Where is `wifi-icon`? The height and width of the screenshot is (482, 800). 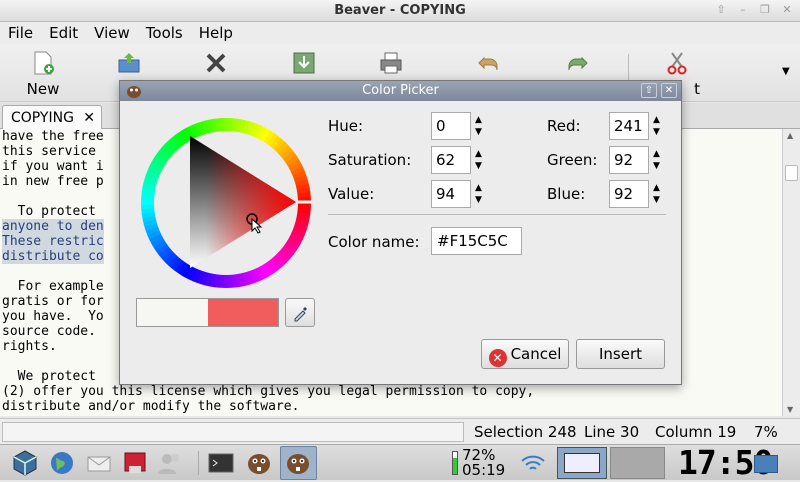 wifi-icon is located at coordinates (533, 463).